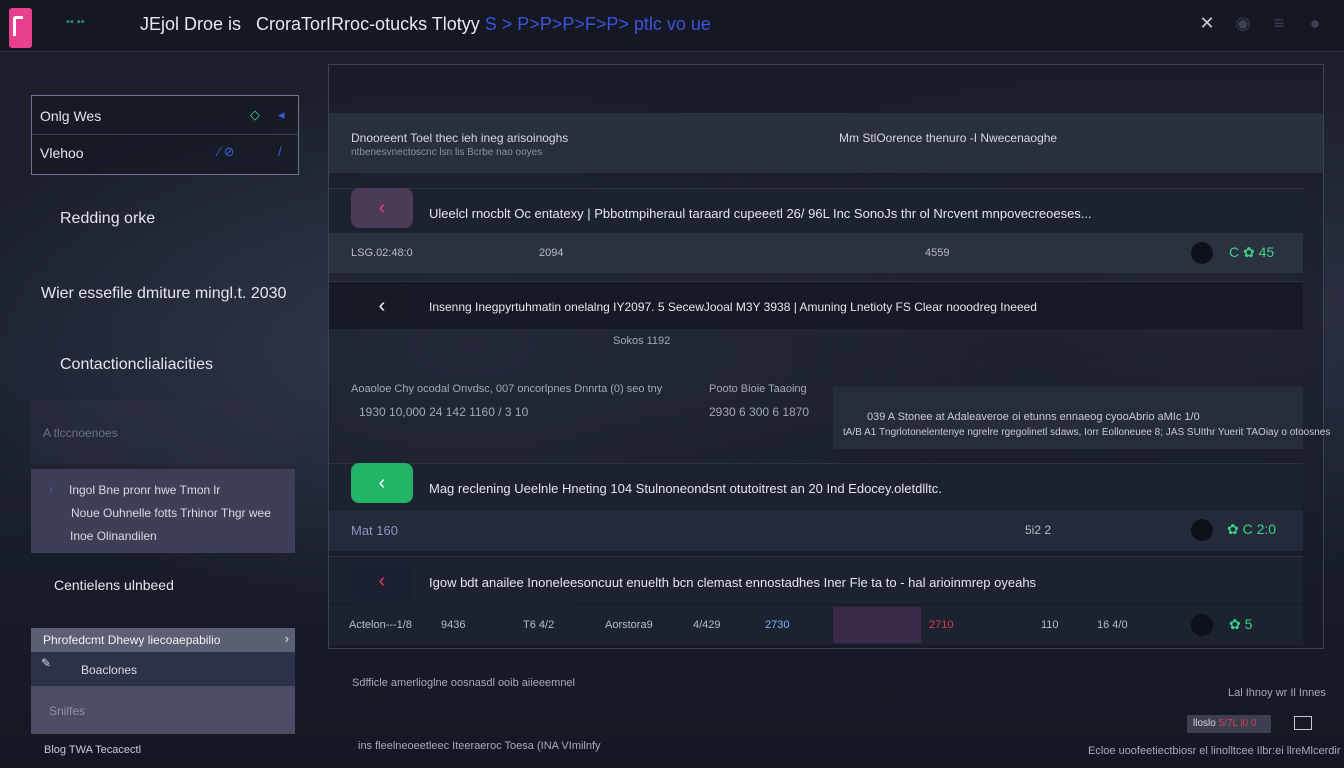 The height and width of the screenshot is (768, 1344). What do you see at coordinates (1252, 529) in the screenshot?
I see `status-icons: ✿ C 2:0` at bounding box center [1252, 529].